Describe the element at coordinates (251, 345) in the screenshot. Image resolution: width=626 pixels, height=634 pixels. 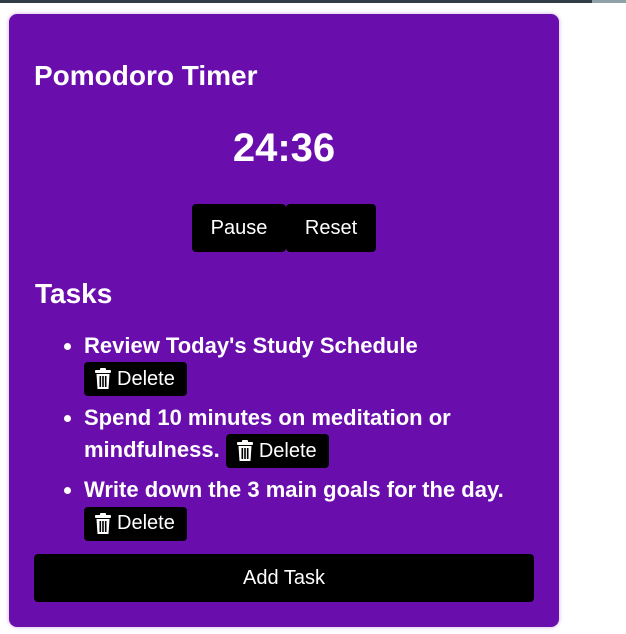
I see `task-text: Review Today's Study Schedule` at that location.